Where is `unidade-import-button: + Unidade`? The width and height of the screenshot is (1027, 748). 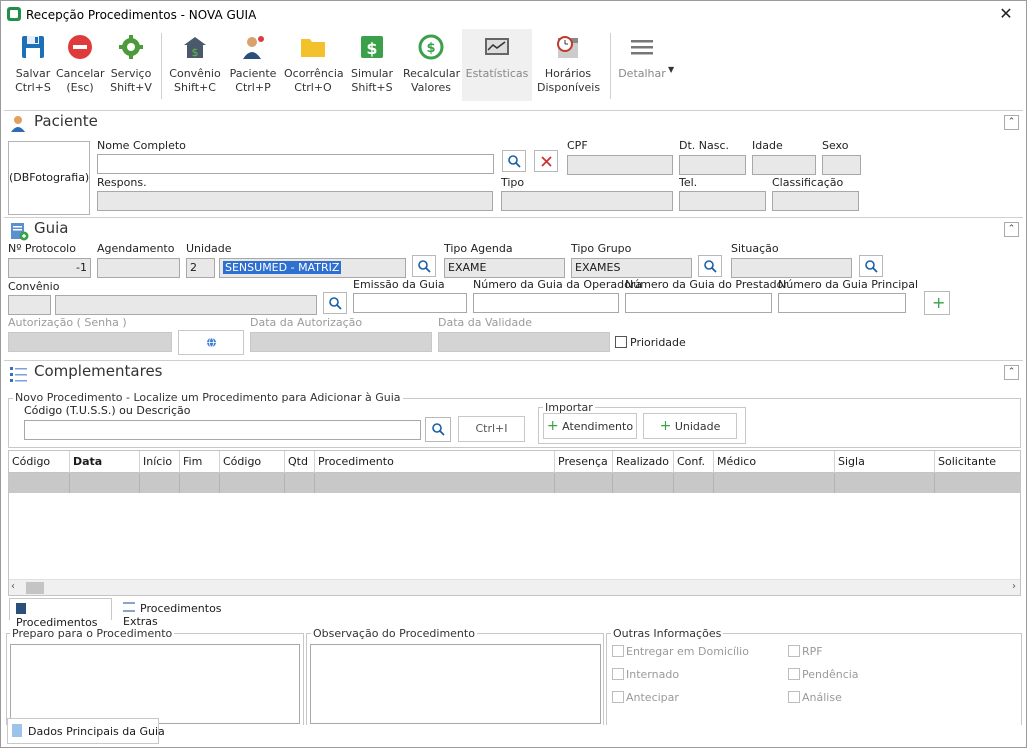
unidade-import-button: + Unidade is located at coordinates (690, 426).